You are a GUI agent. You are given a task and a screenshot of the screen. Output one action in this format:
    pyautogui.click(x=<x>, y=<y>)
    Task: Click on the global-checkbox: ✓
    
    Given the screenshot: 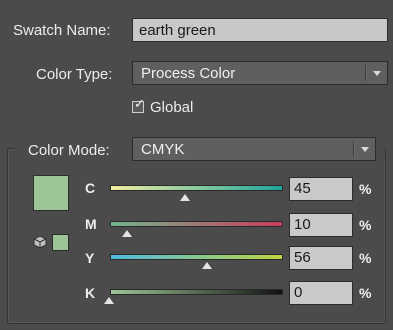 What is the action you would take?
    pyautogui.click(x=138, y=105)
    